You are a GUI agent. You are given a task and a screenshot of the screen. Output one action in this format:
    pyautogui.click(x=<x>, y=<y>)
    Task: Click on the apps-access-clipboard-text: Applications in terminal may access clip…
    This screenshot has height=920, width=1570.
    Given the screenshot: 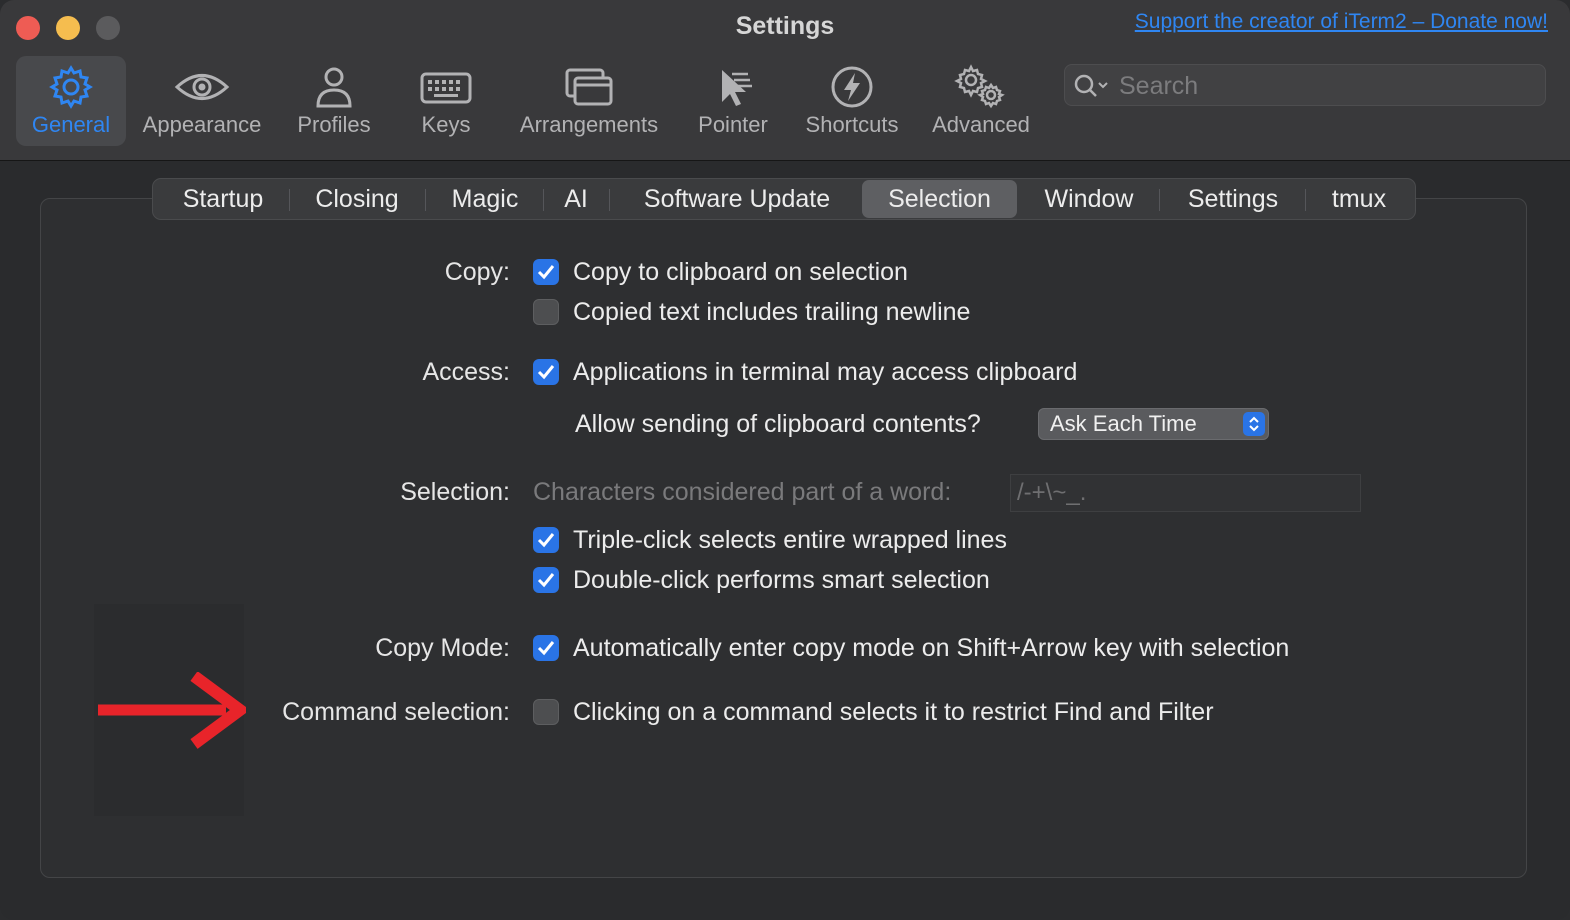 What is the action you would take?
    pyautogui.click(x=825, y=372)
    